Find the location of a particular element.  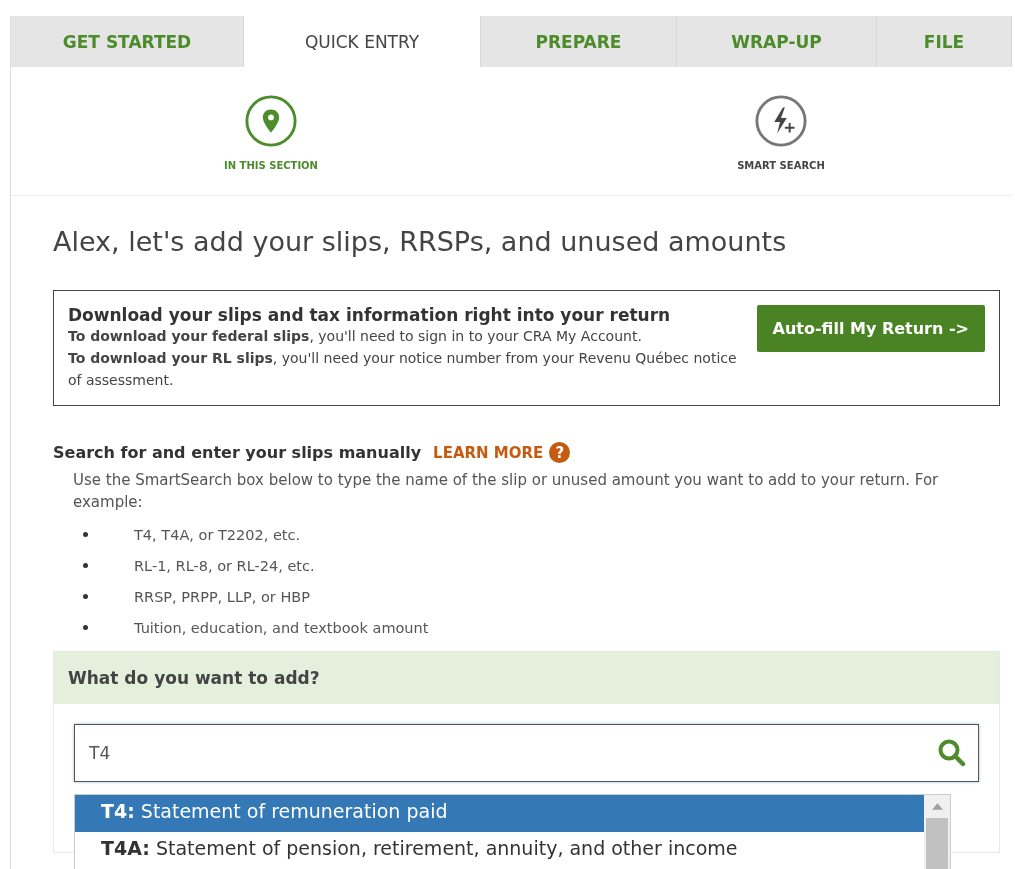

tab: QUICK ENTRY is located at coordinates (362, 41).